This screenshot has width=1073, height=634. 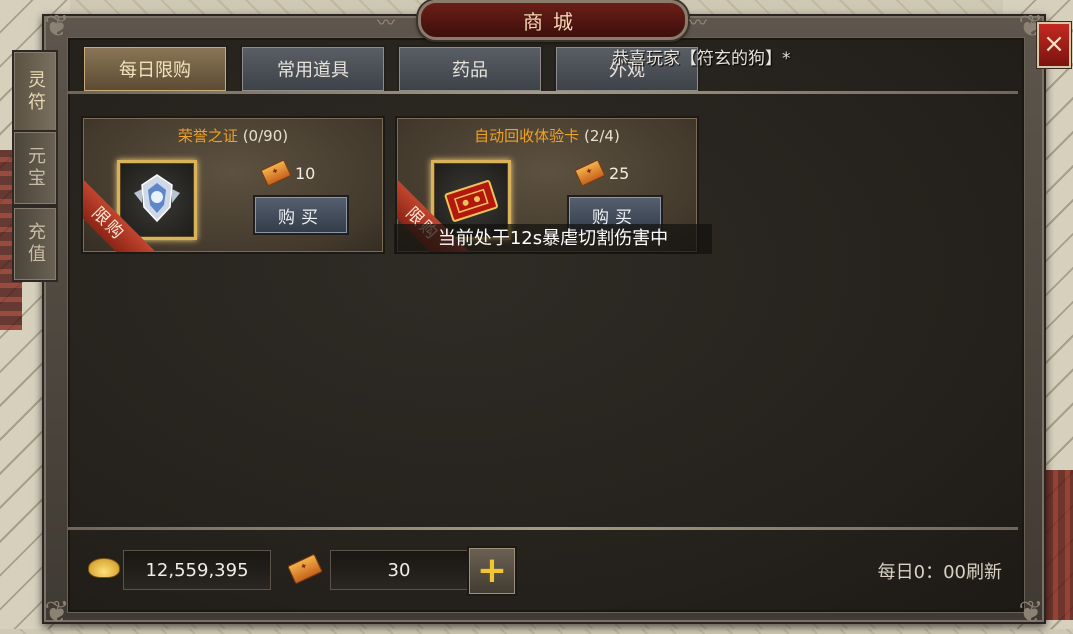 I want to click on item-price: ✦ 10, so click(x=288, y=173).